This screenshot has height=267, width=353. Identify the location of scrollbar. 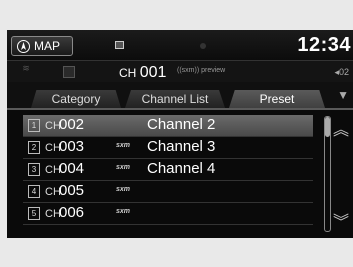
(327, 174).